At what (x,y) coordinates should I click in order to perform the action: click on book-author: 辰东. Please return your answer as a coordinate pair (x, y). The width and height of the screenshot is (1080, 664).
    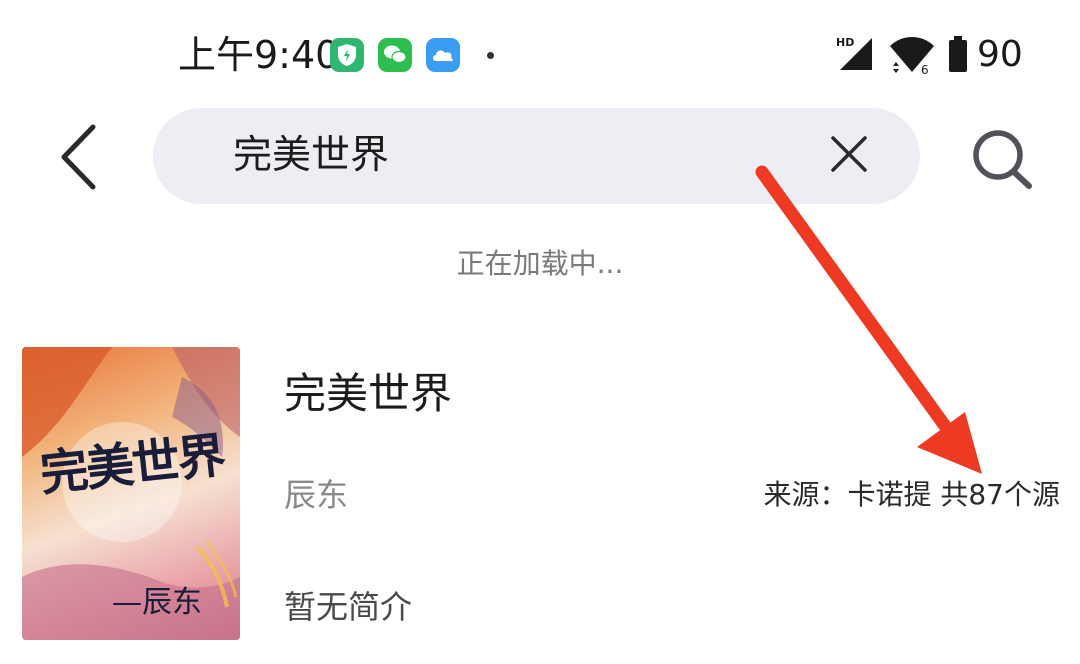
    Looking at the image, I should click on (316, 495).